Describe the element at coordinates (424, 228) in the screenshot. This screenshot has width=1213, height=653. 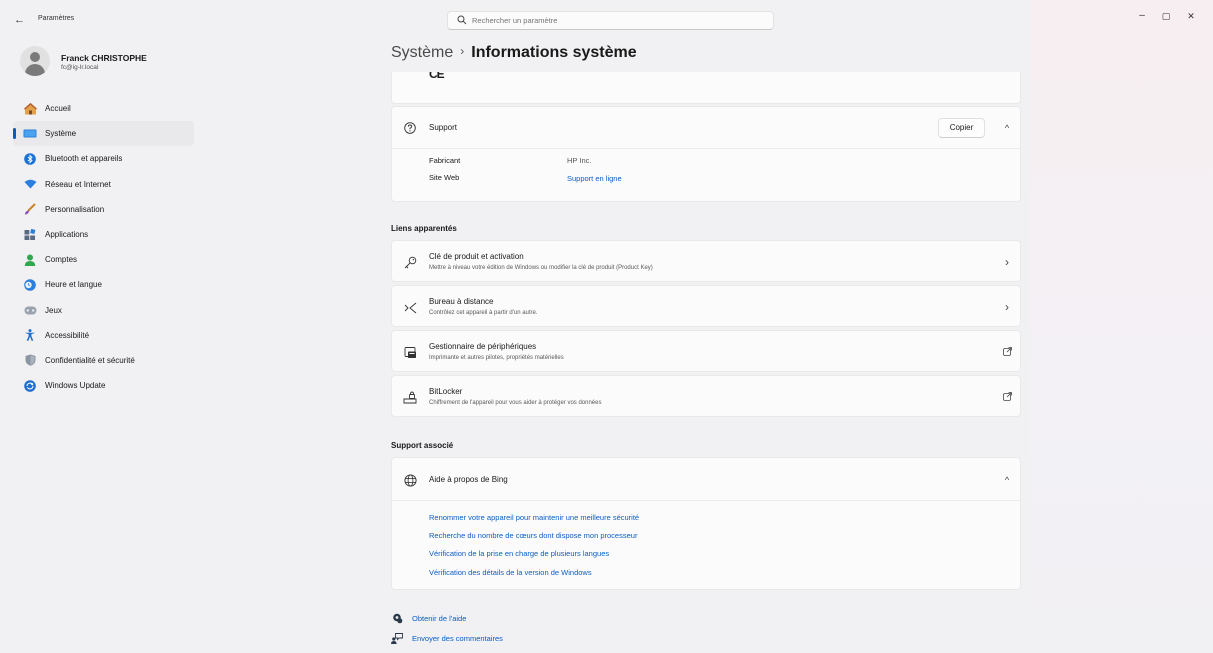
I see `related-links-heading: Liens apparentés` at that location.